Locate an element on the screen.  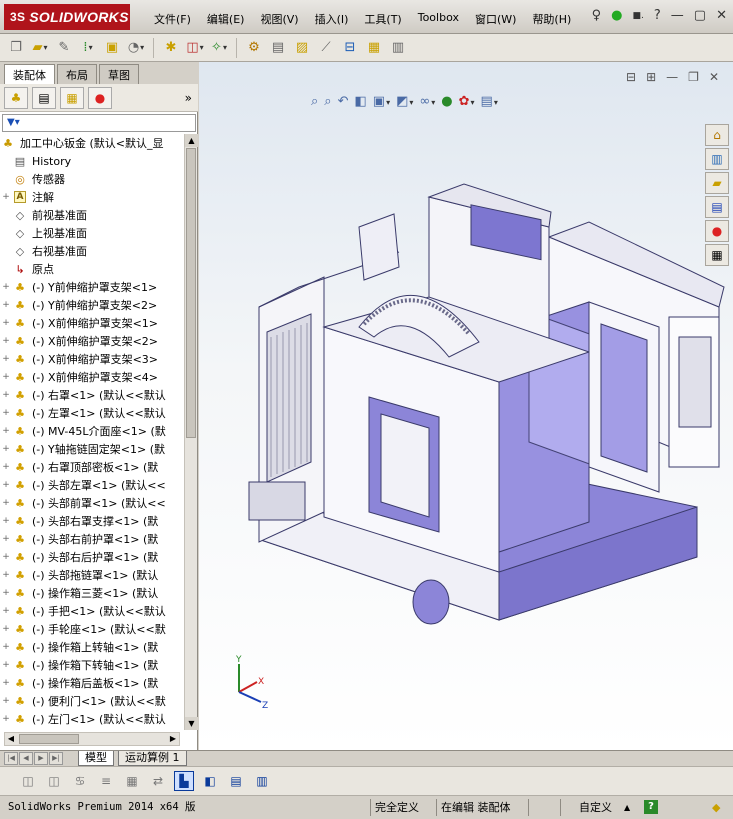
tree-item: ◇ 前视基准面 is located at coordinates (92, 215).